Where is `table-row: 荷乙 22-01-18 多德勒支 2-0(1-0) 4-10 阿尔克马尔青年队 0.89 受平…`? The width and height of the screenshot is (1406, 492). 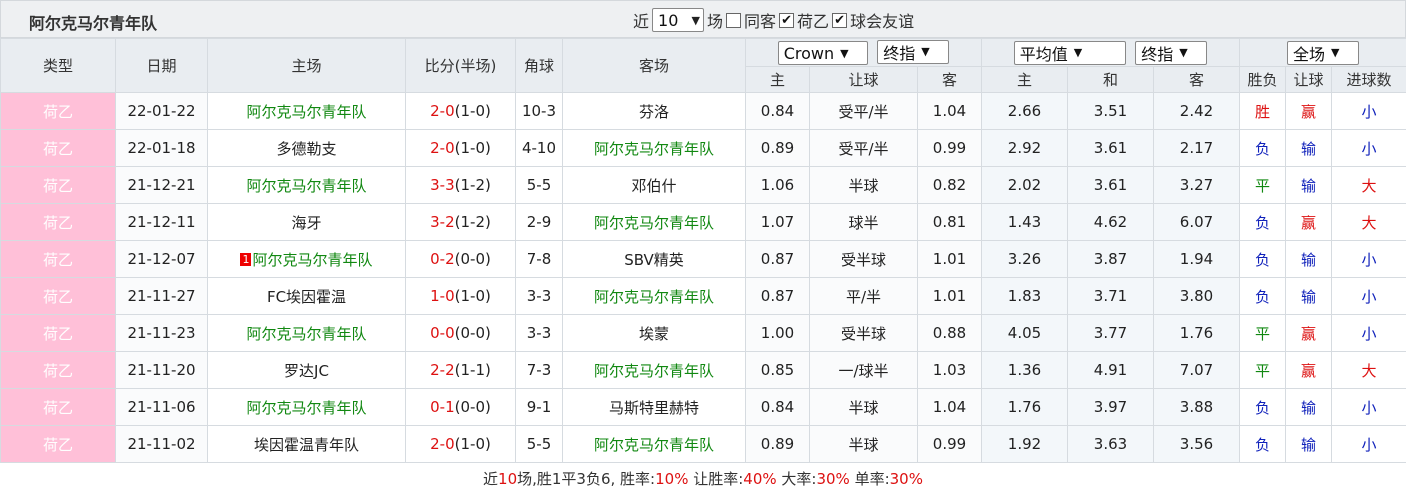 table-row: 荷乙 22-01-18 多德勒支 2-0(1-0) 4-10 阿尔克马尔青年队 0.89 受平… is located at coordinates (703, 148).